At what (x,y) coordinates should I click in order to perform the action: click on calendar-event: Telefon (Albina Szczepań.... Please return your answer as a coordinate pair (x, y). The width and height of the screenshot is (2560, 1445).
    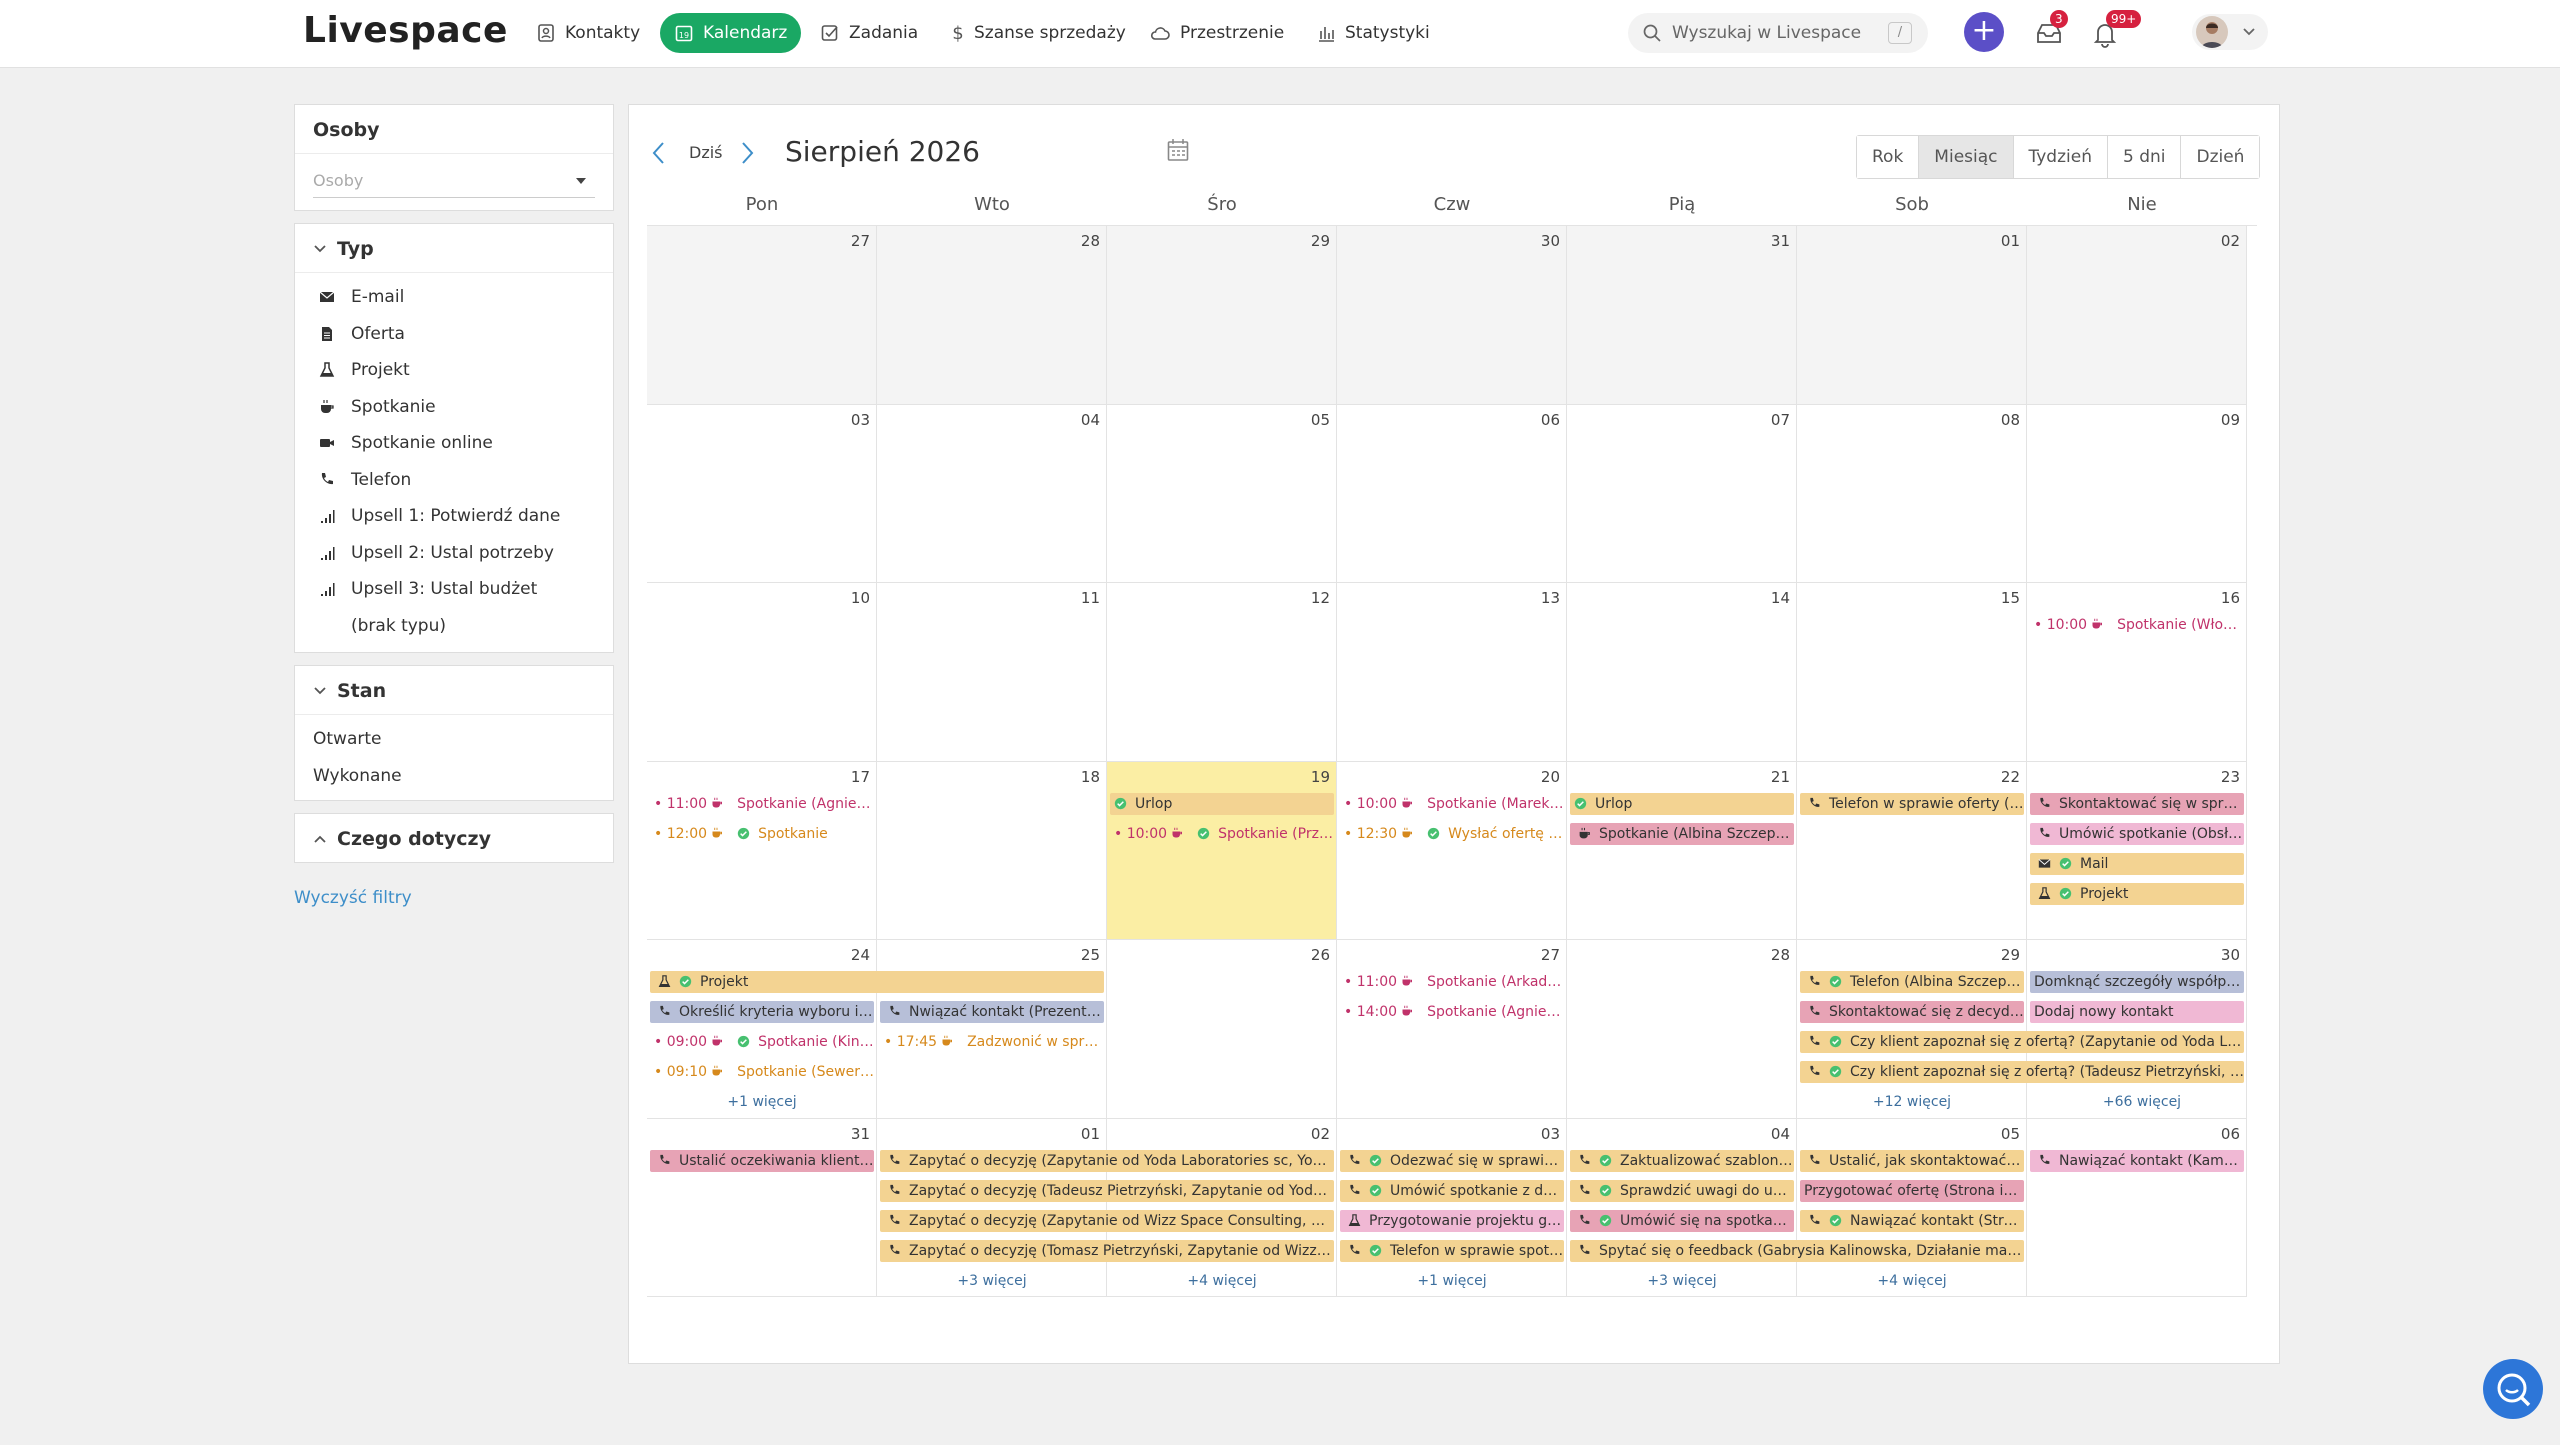
    Looking at the image, I should click on (1912, 982).